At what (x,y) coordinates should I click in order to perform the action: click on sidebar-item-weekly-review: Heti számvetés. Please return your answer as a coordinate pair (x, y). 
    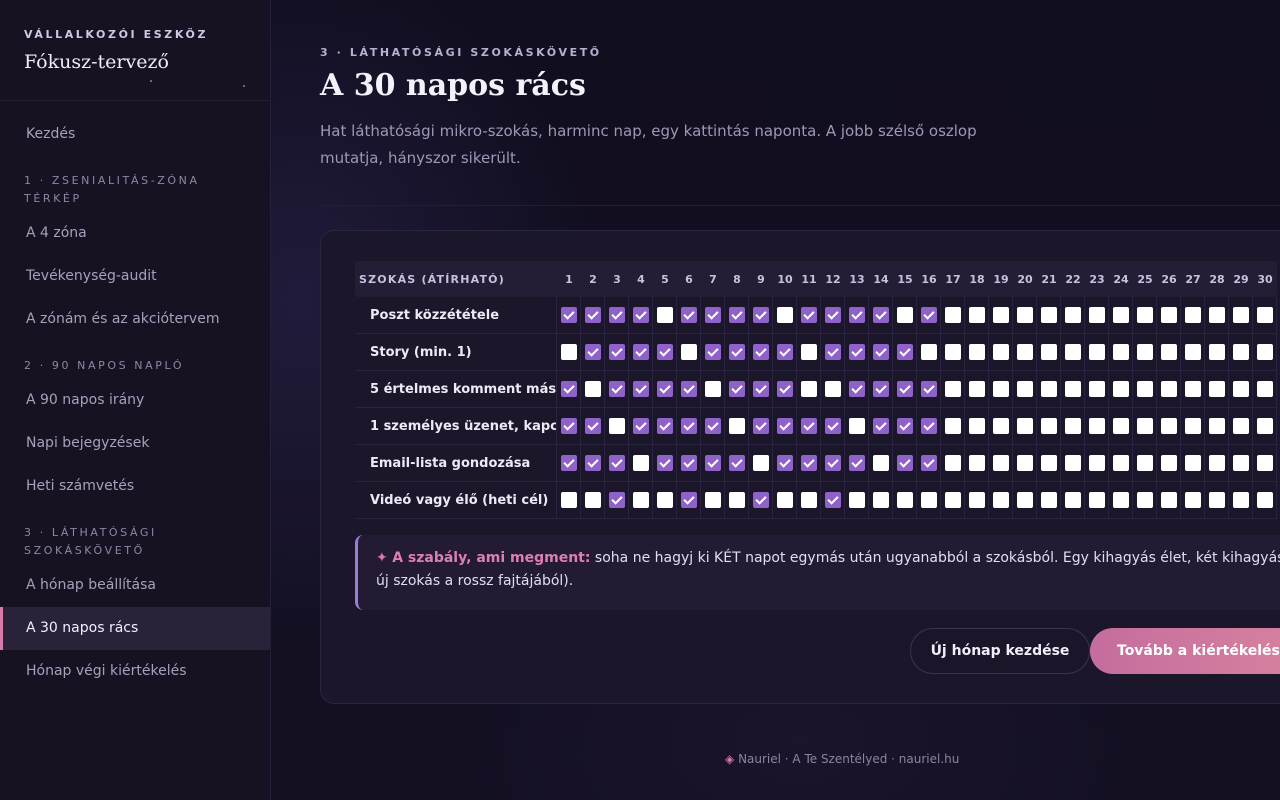
    Looking at the image, I should click on (135, 486).